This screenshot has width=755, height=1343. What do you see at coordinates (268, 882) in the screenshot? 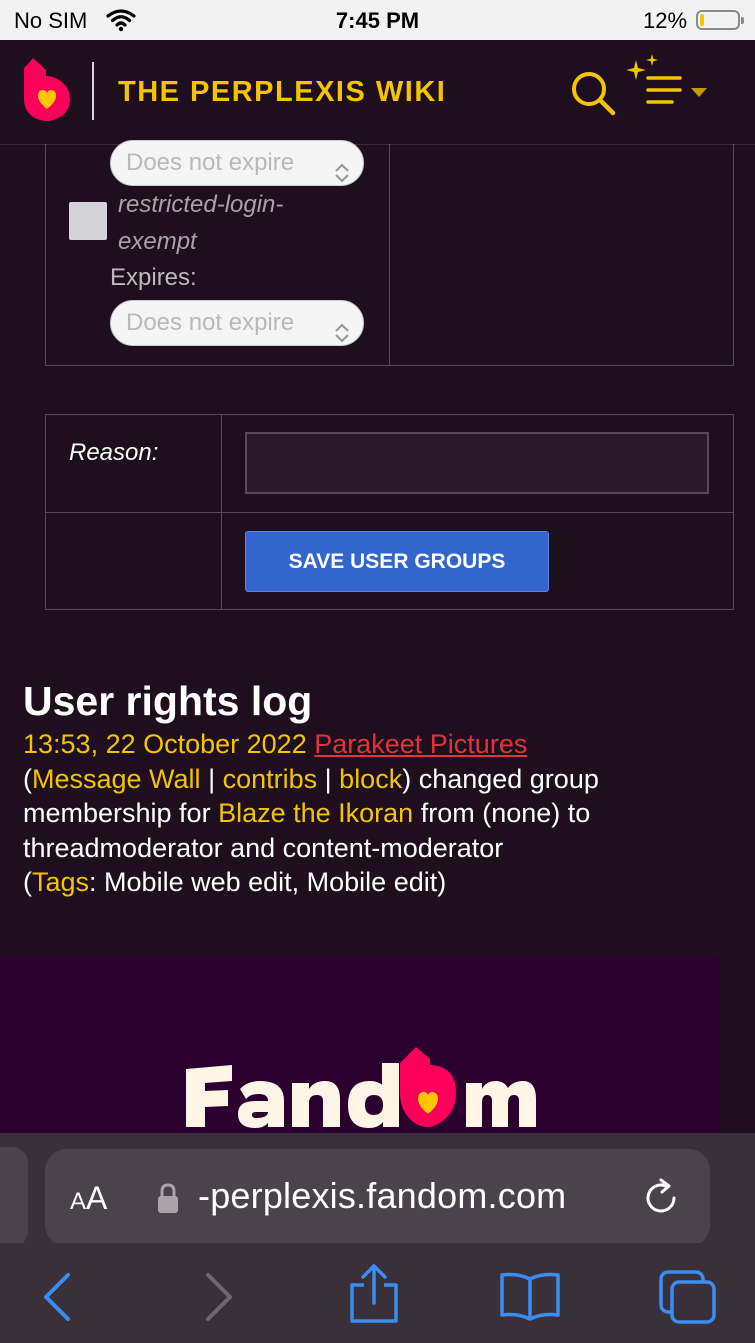
I see `tags-value: : Mobile web edit, Mobile edit)` at bounding box center [268, 882].